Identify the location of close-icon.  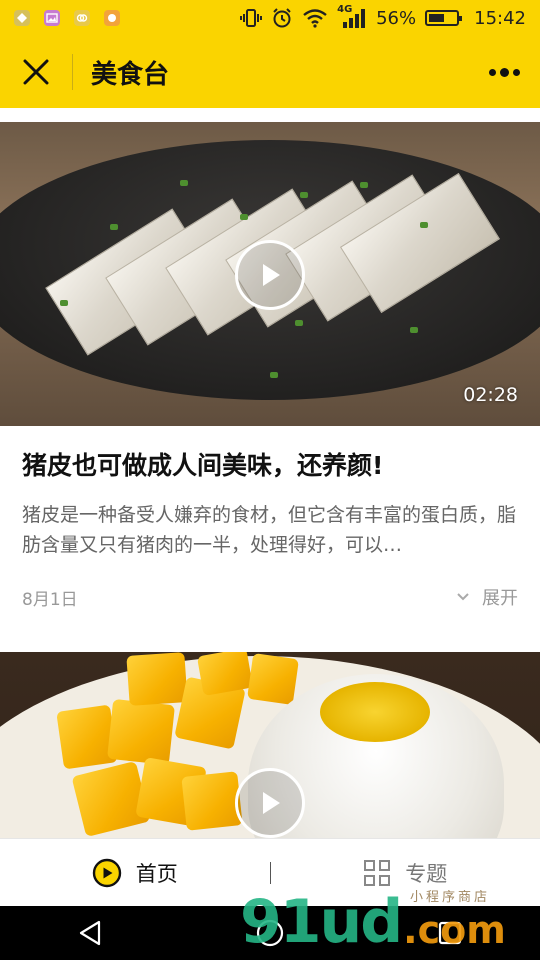
(36, 72).